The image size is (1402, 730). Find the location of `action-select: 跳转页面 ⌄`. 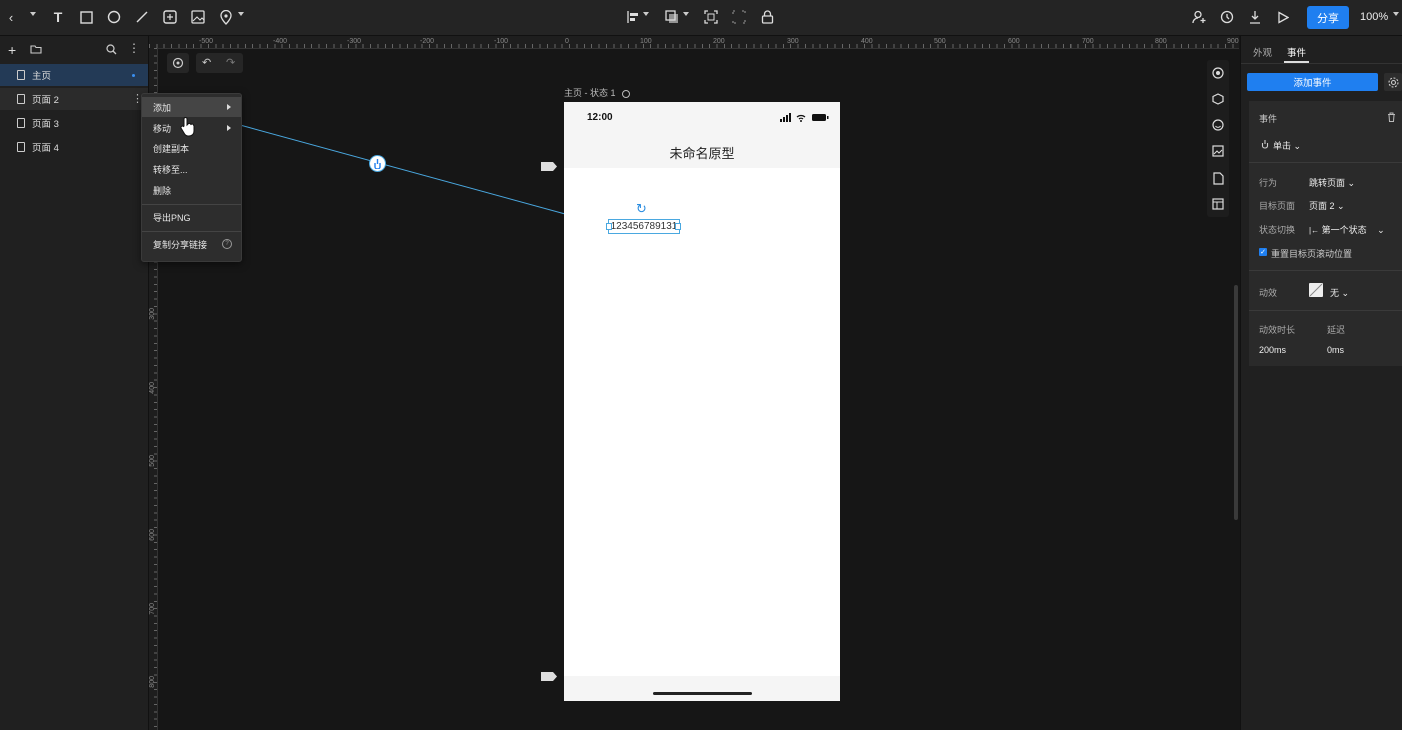

action-select: 跳转页面 ⌄ is located at coordinates (1332, 182).